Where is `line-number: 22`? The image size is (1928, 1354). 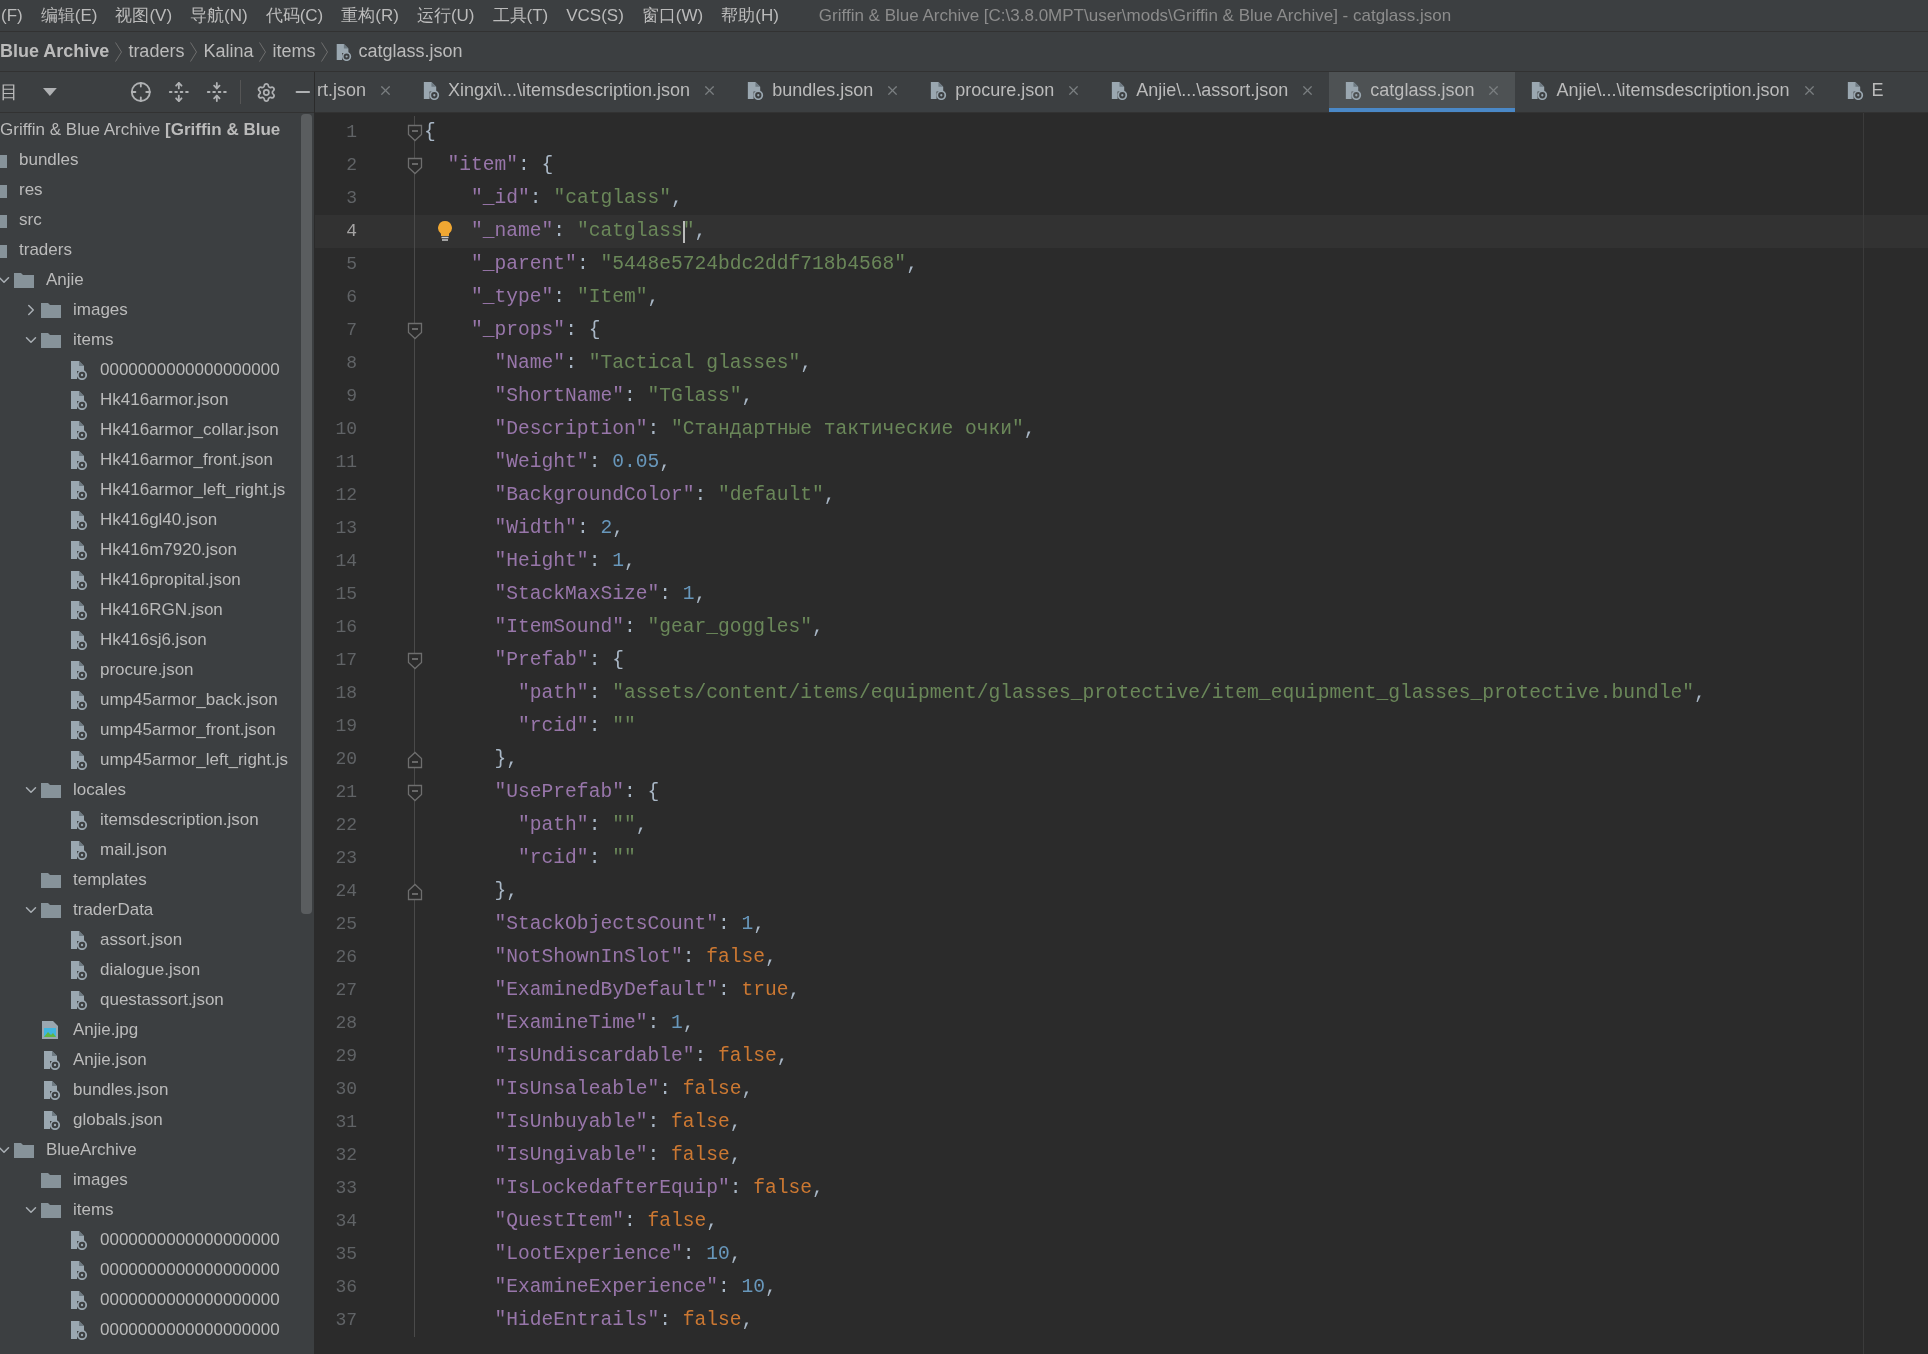 line-number: 22 is located at coordinates (345, 825).